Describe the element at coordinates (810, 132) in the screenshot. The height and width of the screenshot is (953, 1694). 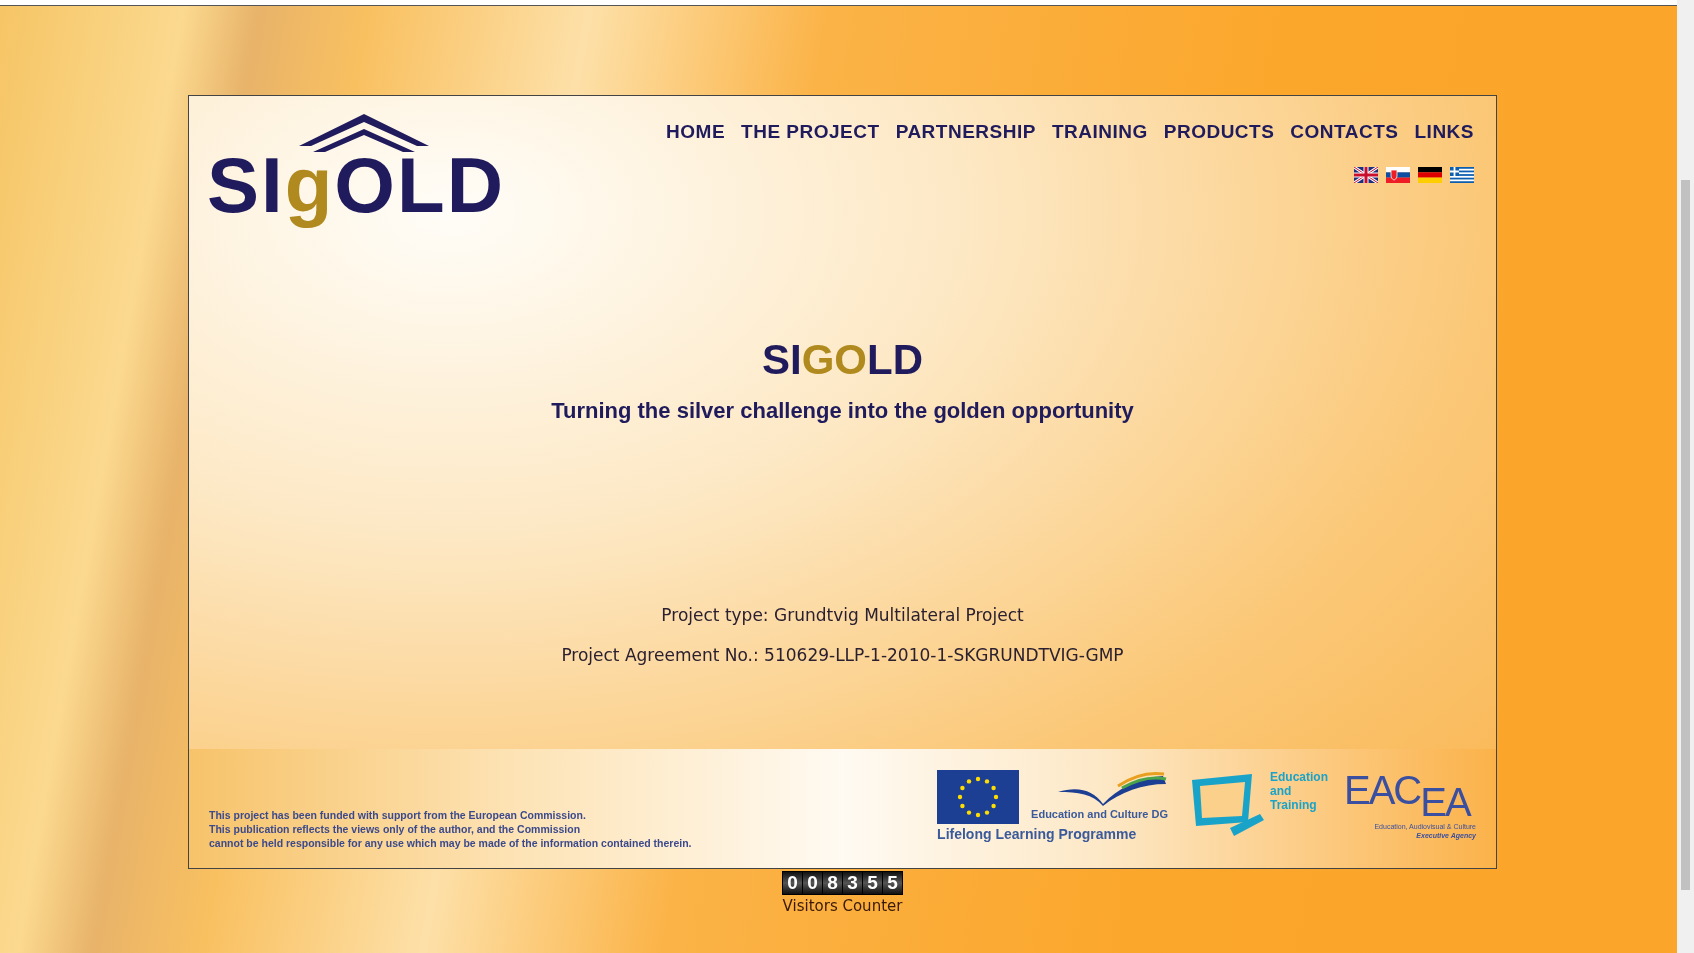
I see `nav-link: THE PROJECT` at that location.